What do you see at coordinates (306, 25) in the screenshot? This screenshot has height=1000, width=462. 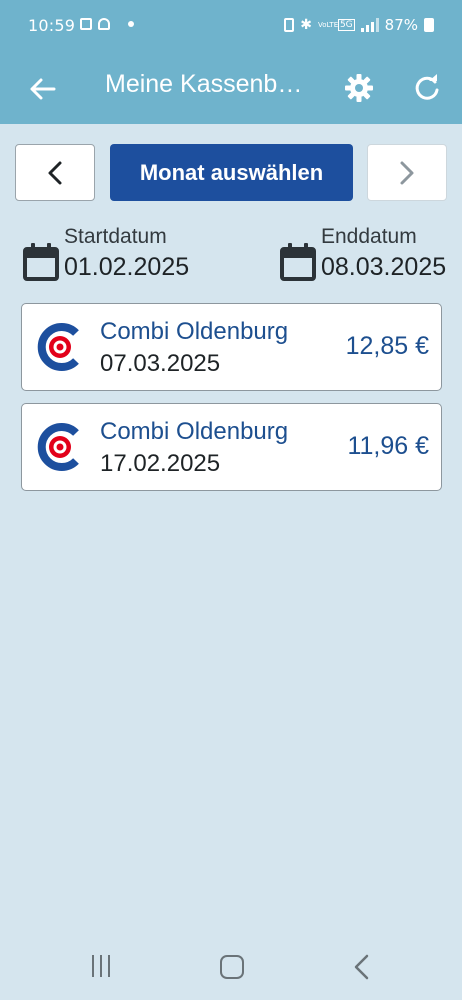 I see `bluetooth-icon: ✱` at bounding box center [306, 25].